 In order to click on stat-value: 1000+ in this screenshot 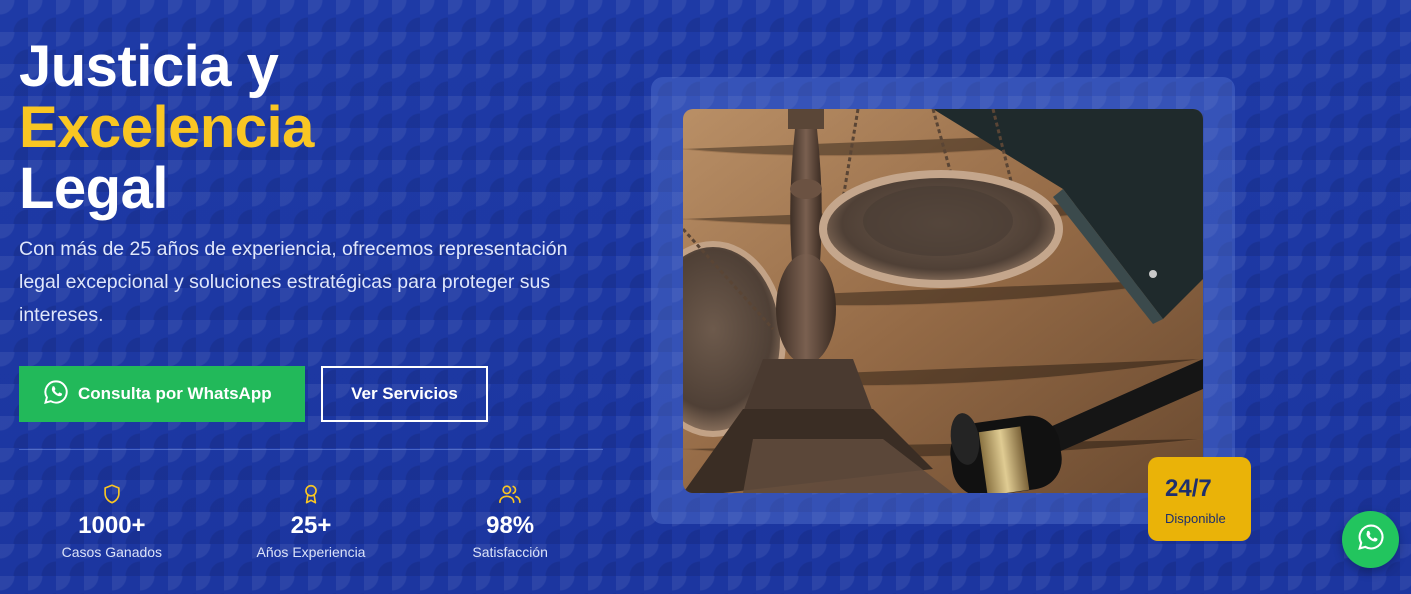, I will do `click(112, 525)`.